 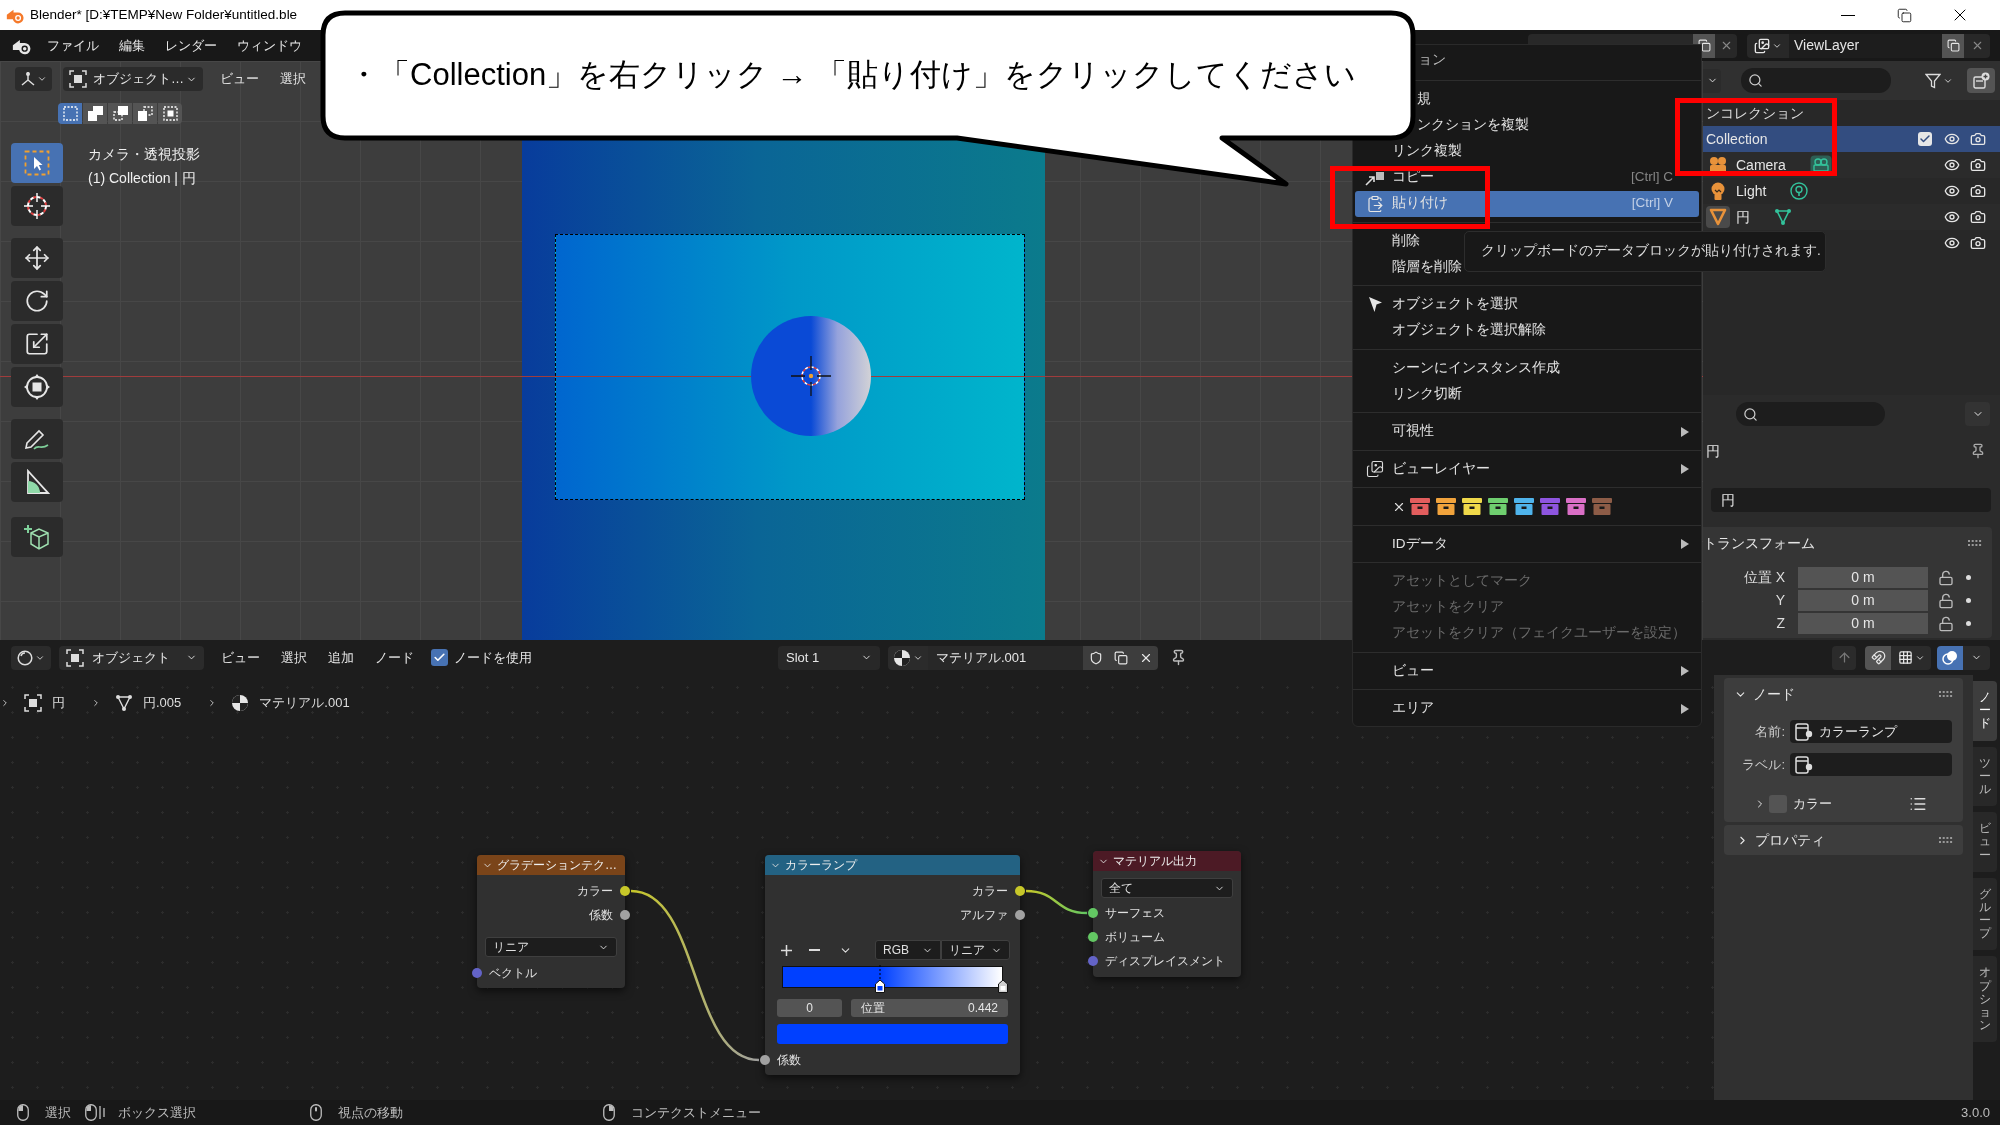 I want to click on version-label: 3.0.0, so click(x=1975, y=1112).